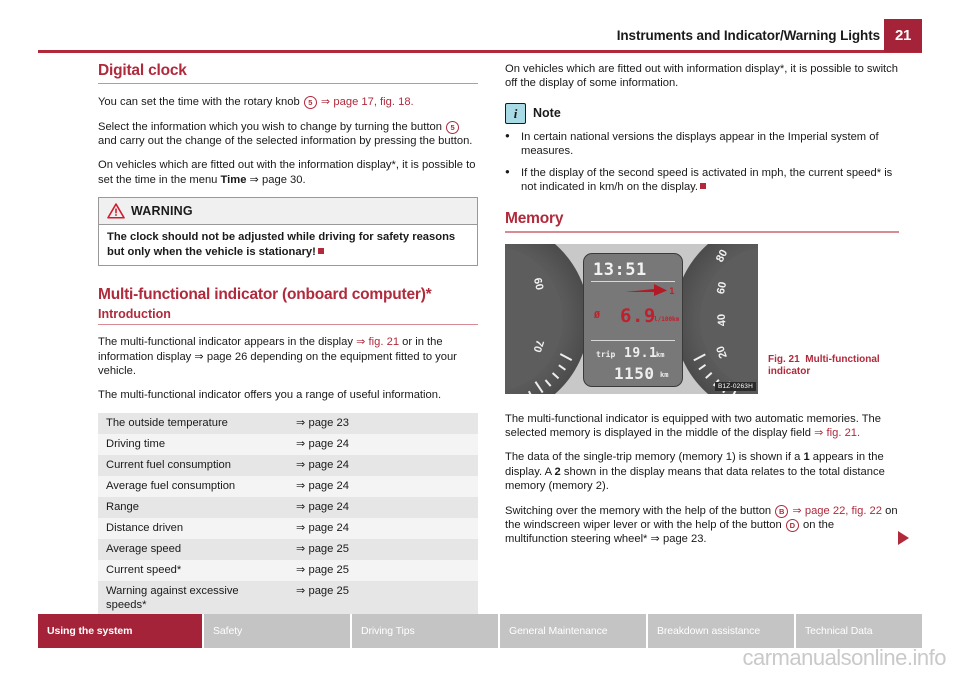 The height and width of the screenshot is (673, 960). Describe the element at coordinates (574, 631) in the screenshot. I see `footer-tab-general-maintenance: General Maintenance` at that location.